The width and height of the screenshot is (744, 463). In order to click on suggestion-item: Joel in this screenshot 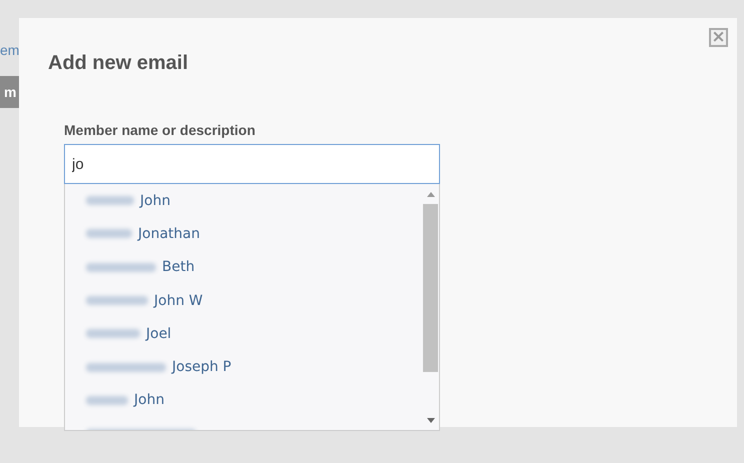, I will do `click(254, 333)`.